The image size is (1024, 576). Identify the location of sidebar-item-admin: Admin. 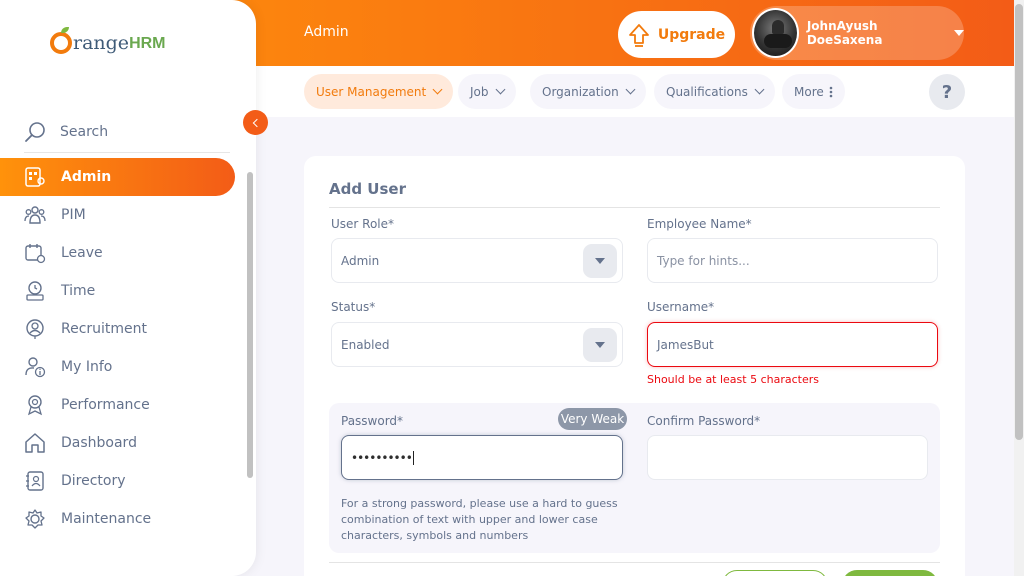
(117, 177).